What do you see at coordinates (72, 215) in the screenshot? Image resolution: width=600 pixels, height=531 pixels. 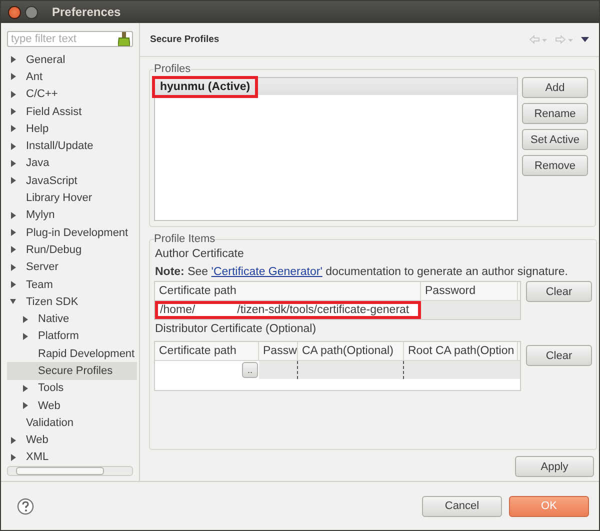 I see `tree-item: Mylyn` at bounding box center [72, 215].